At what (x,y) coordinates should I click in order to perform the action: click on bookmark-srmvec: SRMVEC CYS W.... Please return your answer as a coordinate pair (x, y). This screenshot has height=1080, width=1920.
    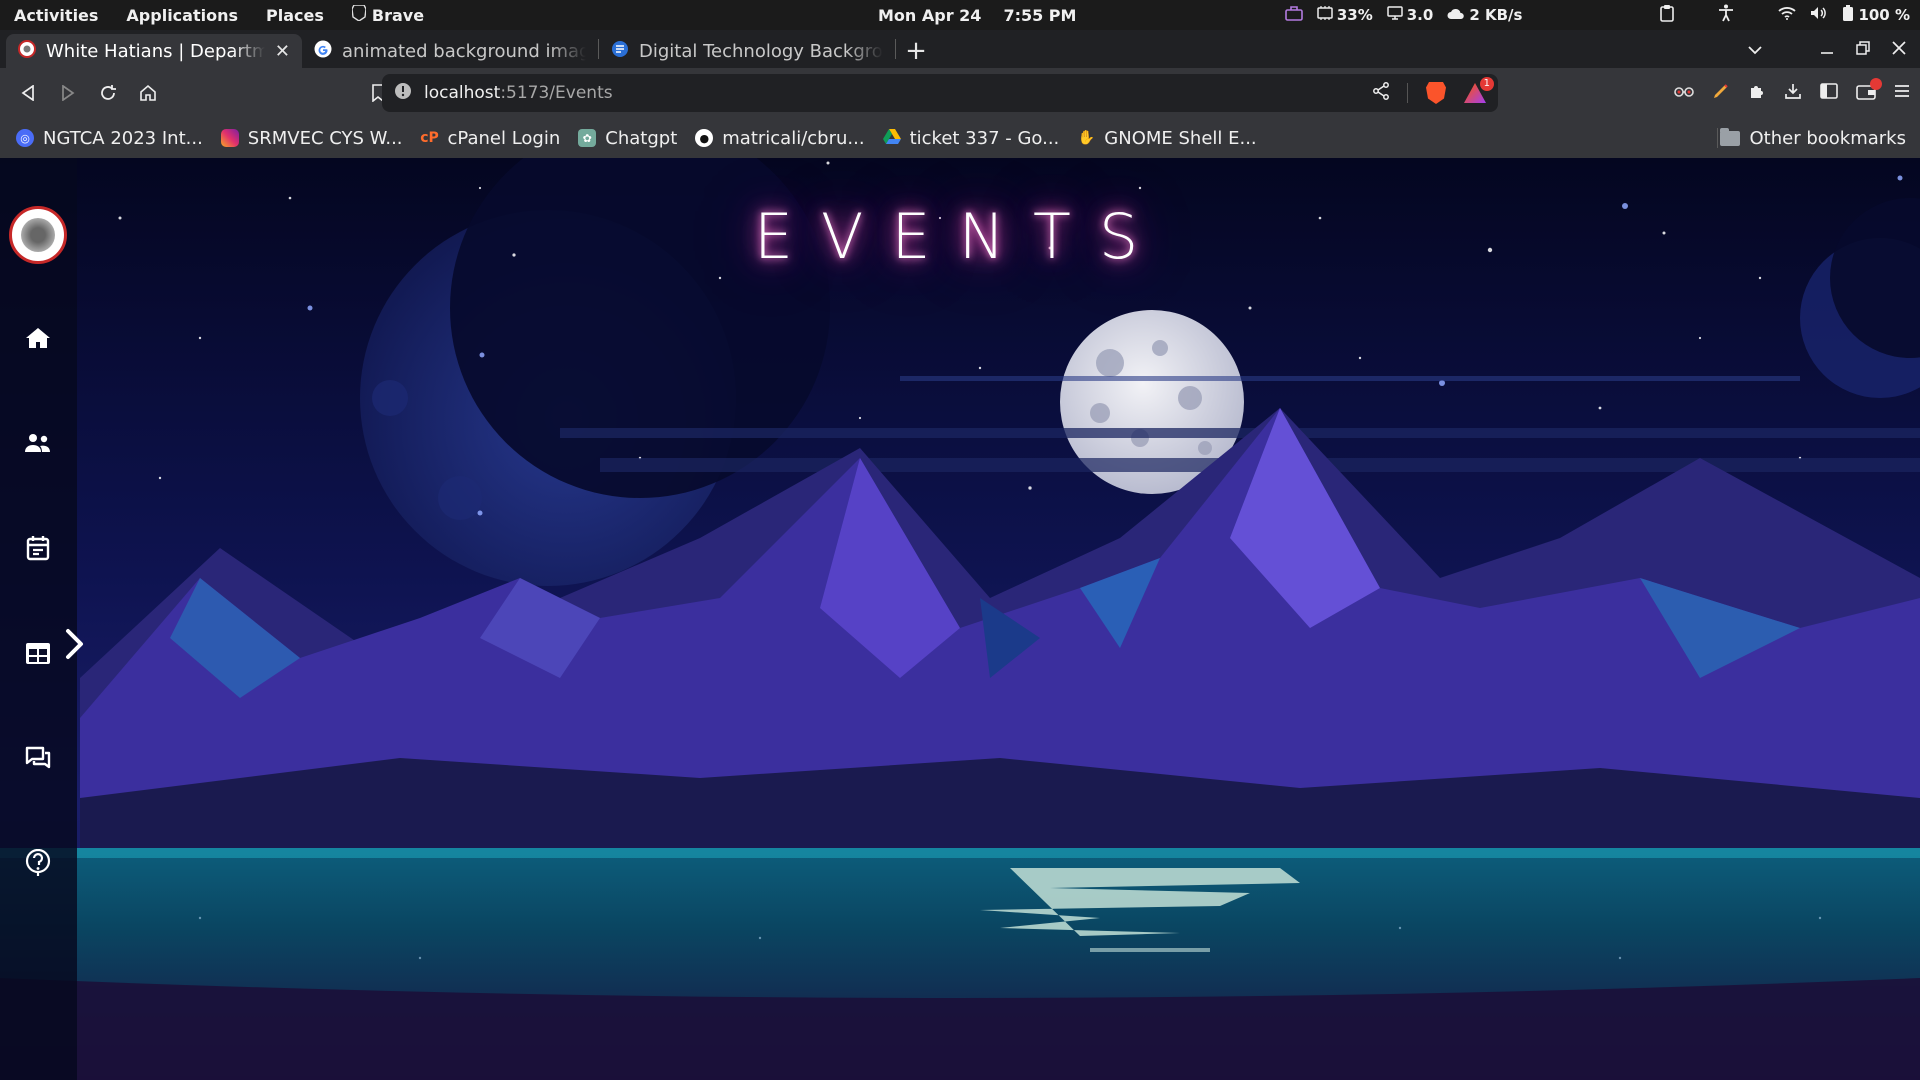
    Looking at the image, I should click on (311, 138).